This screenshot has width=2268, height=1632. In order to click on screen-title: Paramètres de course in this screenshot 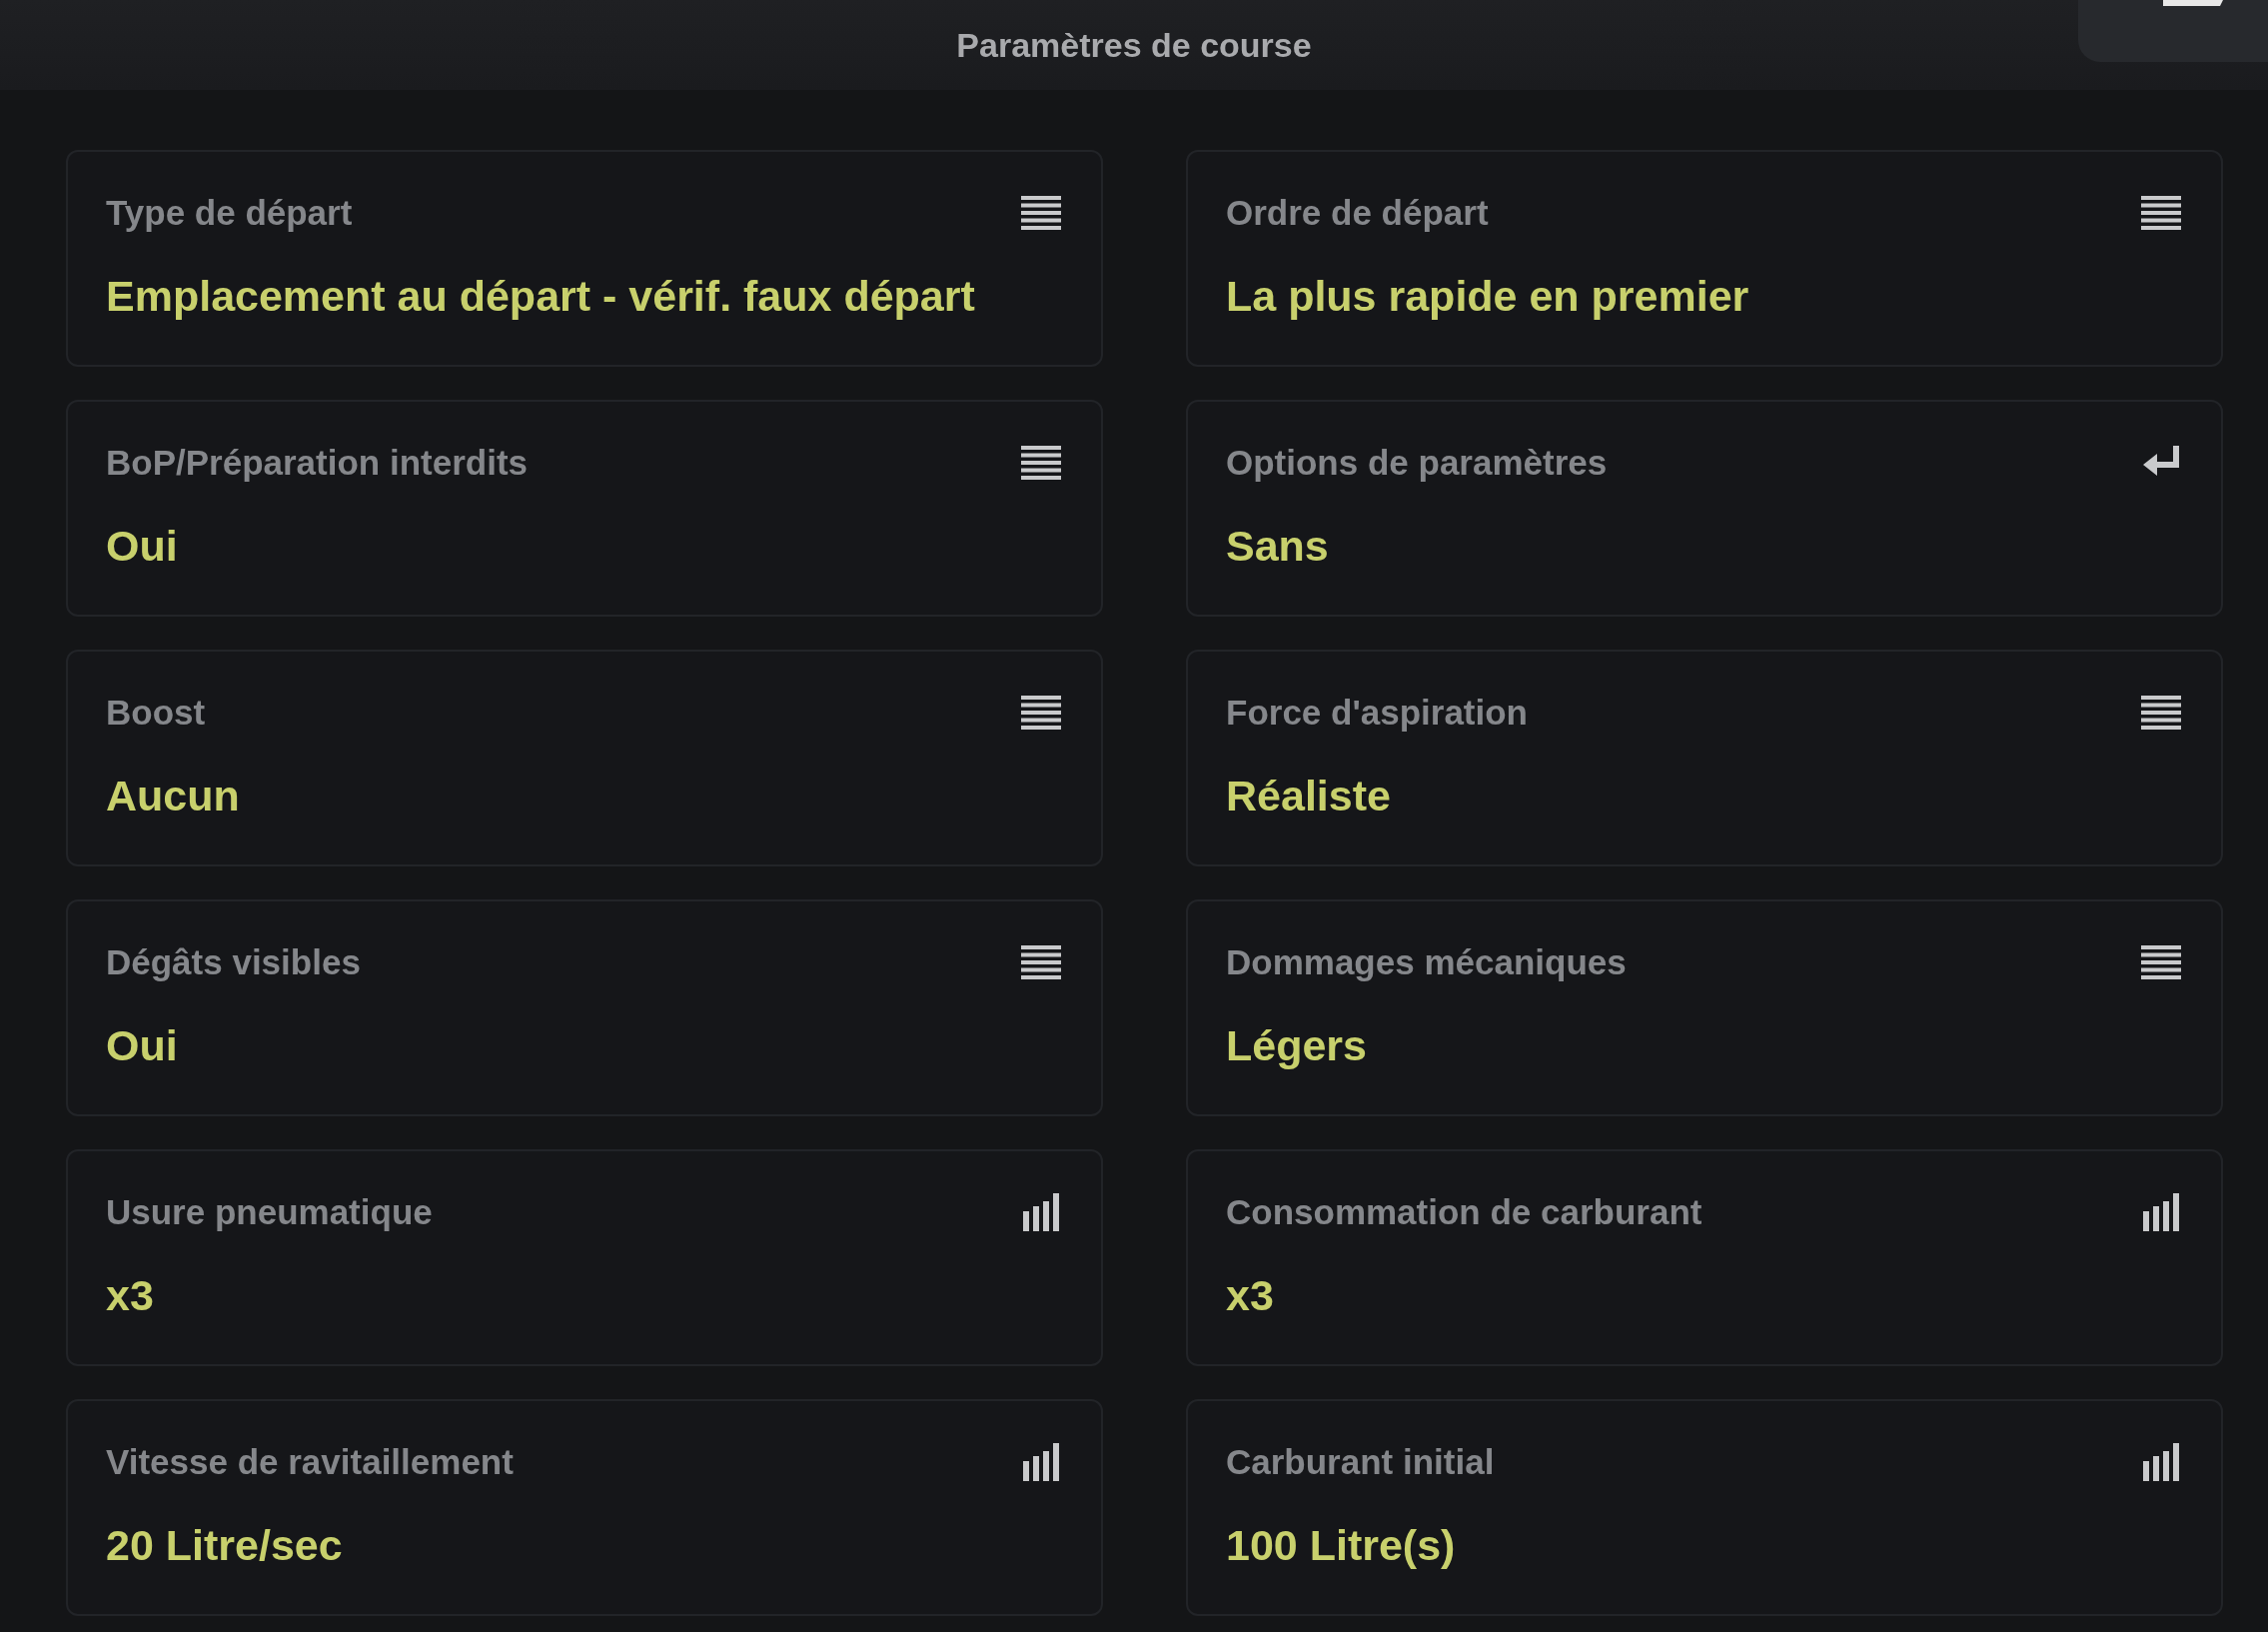, I will do `click(1134, 45)`.